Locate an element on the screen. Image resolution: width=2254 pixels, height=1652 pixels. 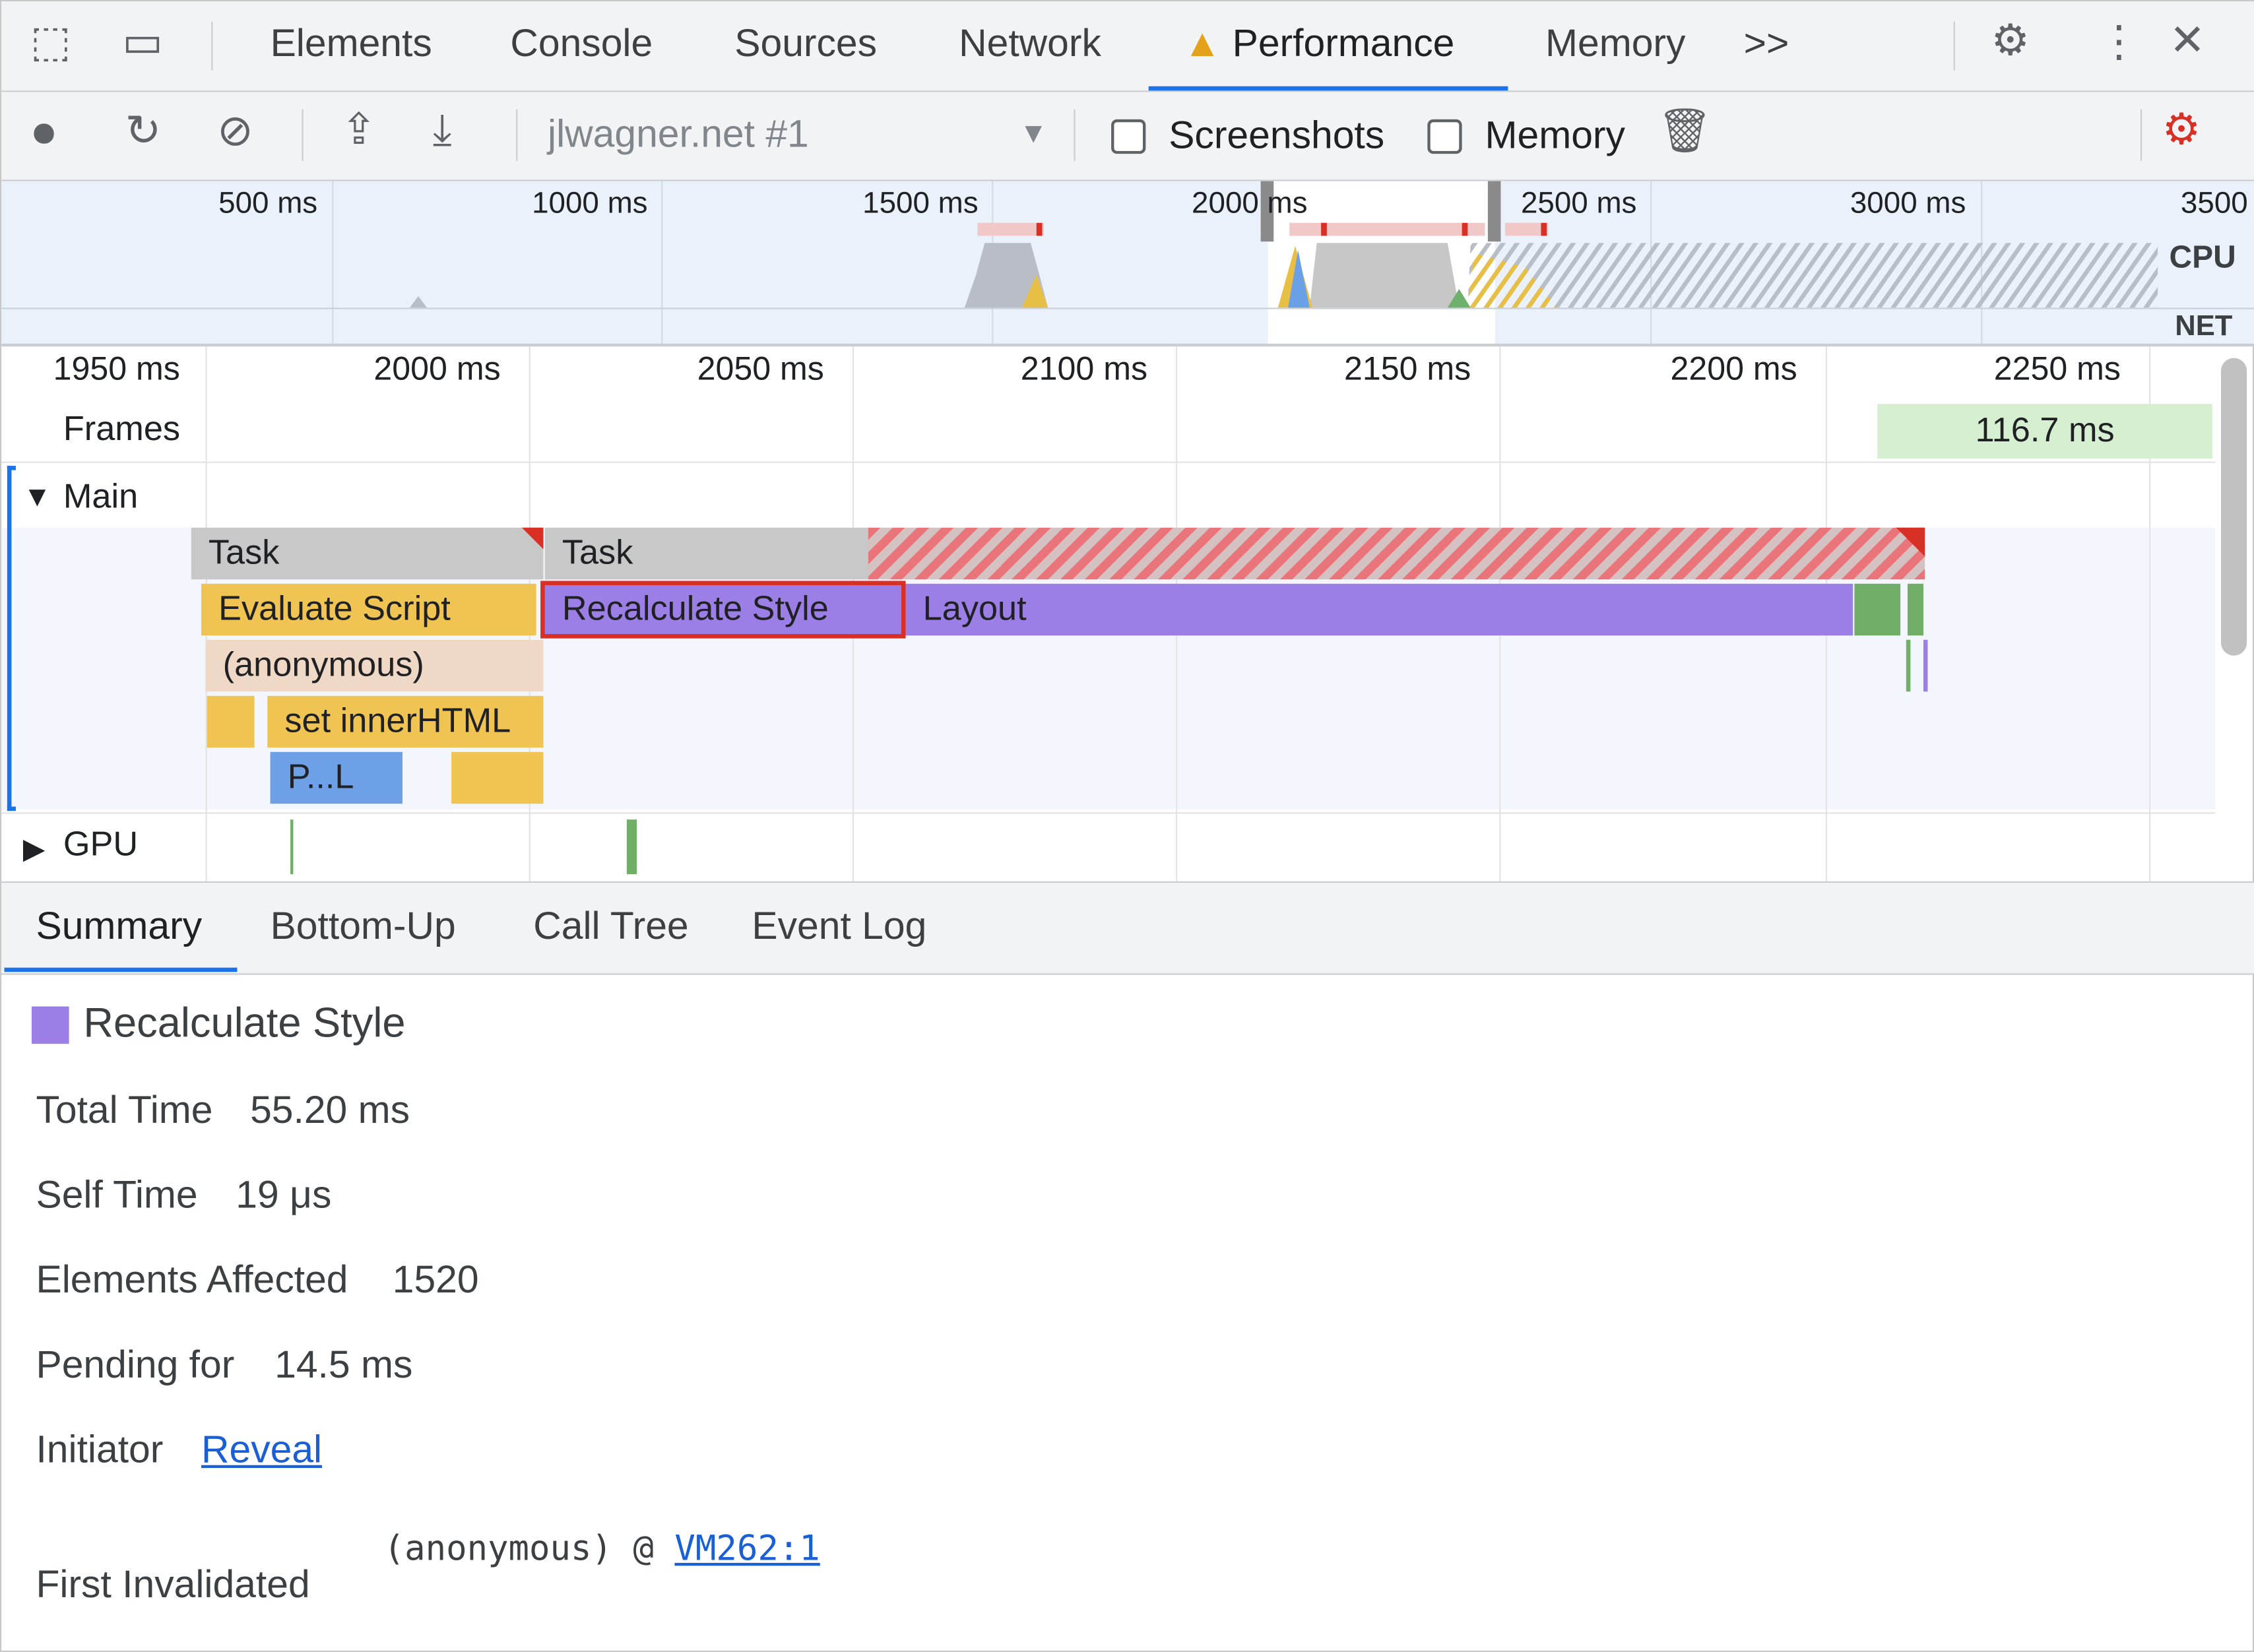
capture-settings-gear-icon: ⚙ is located at coordinates (2181, 130).